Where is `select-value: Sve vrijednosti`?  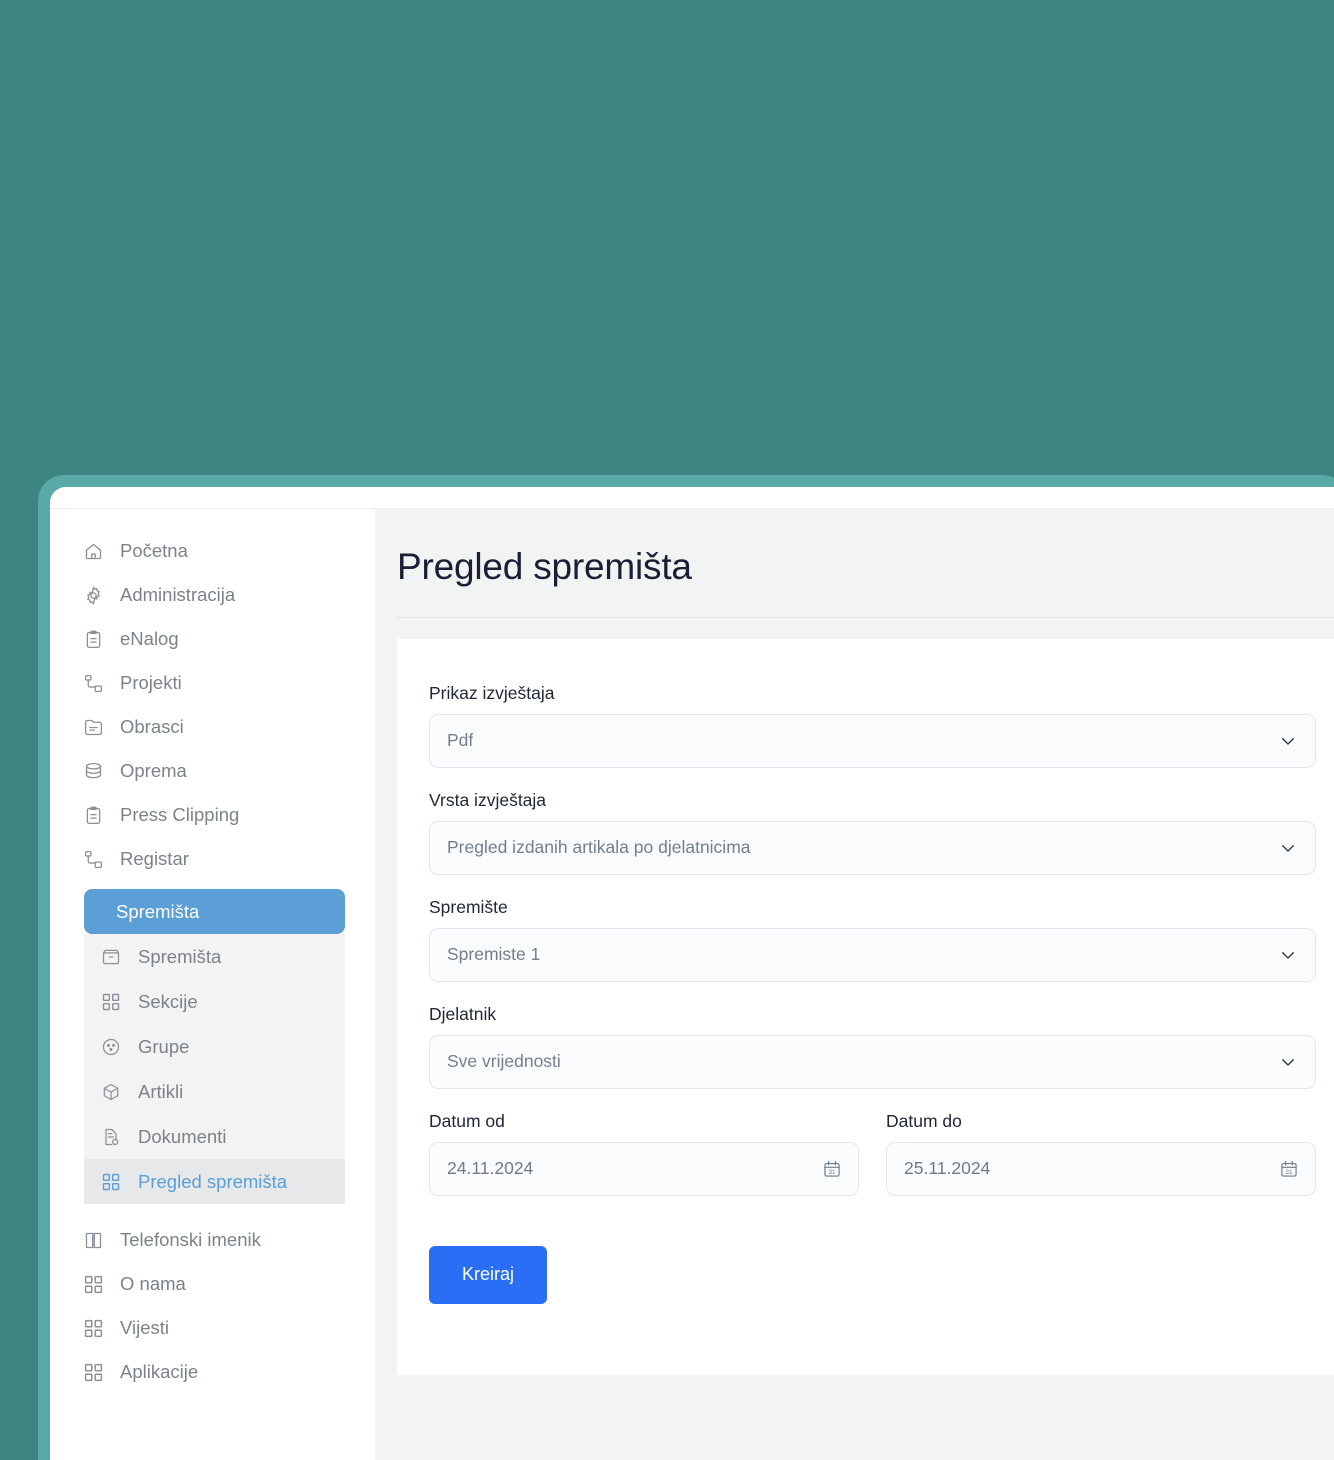 select-value: Sve vrijednosti is located at coordinates (504, 1061).